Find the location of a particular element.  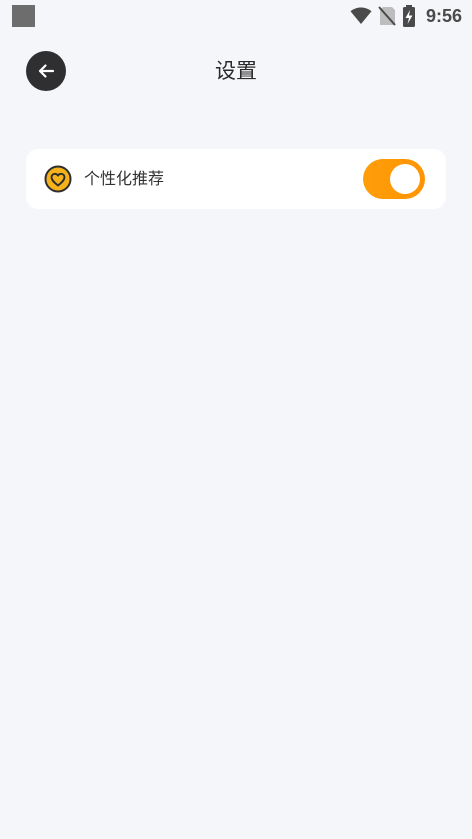

row-label-personalized-recommendation: 个性化推荐 is located at coordinates (124, 178).